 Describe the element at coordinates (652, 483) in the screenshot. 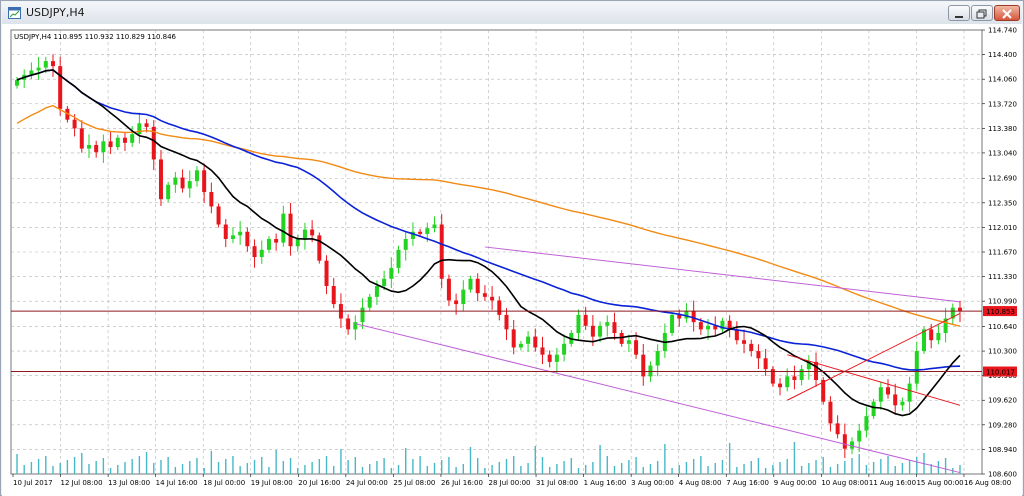

I see `time-tick-label: 3 Aug 00:00` at that location.